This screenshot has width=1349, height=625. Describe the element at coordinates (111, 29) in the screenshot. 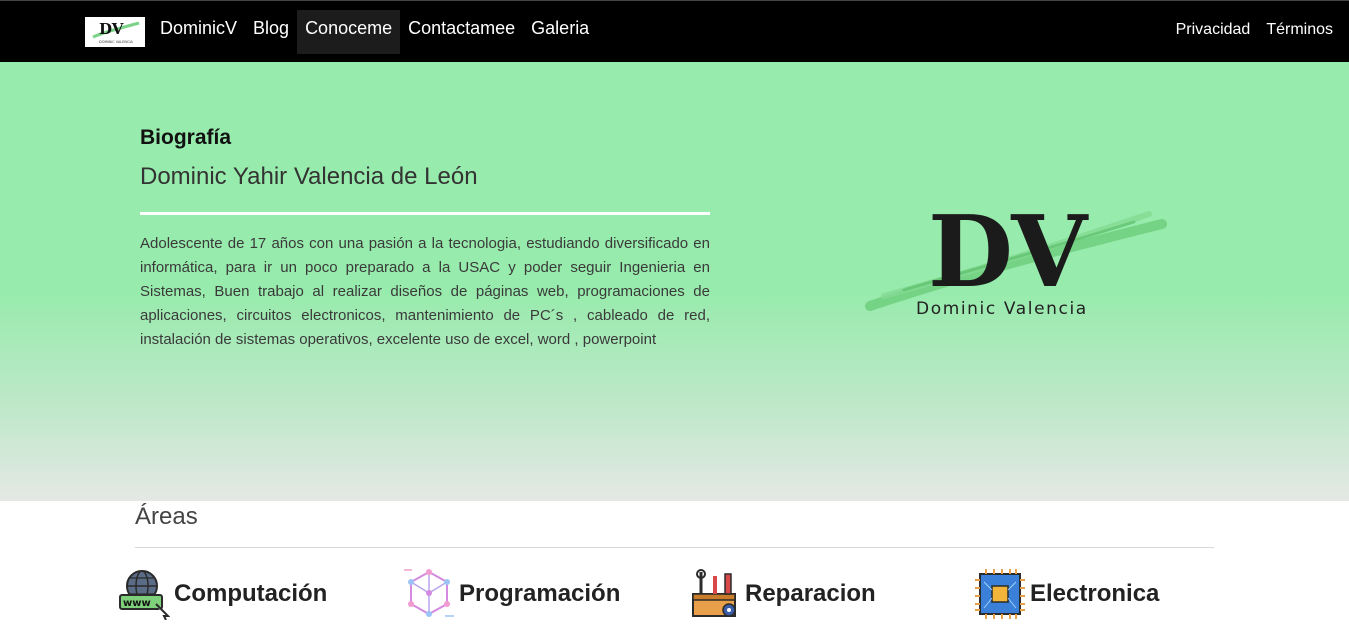

I see `brand-logo-initials: DV` at that location.